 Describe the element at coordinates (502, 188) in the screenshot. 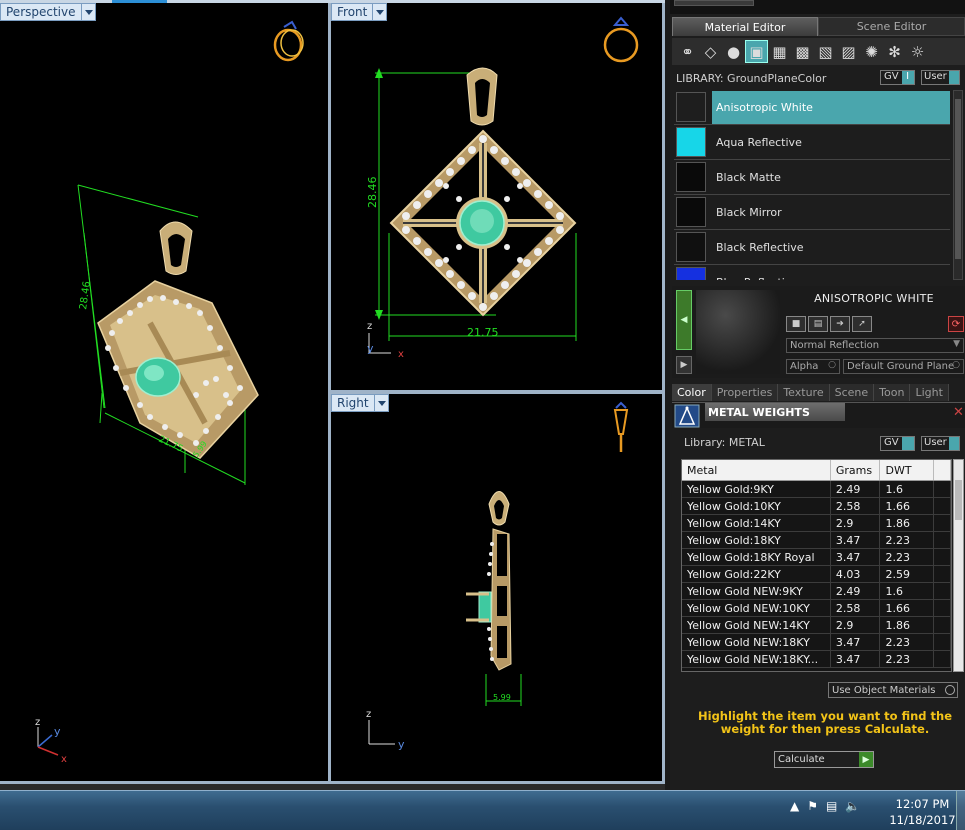

I see `front-model: 28.46 21.75 z y x` at that location.